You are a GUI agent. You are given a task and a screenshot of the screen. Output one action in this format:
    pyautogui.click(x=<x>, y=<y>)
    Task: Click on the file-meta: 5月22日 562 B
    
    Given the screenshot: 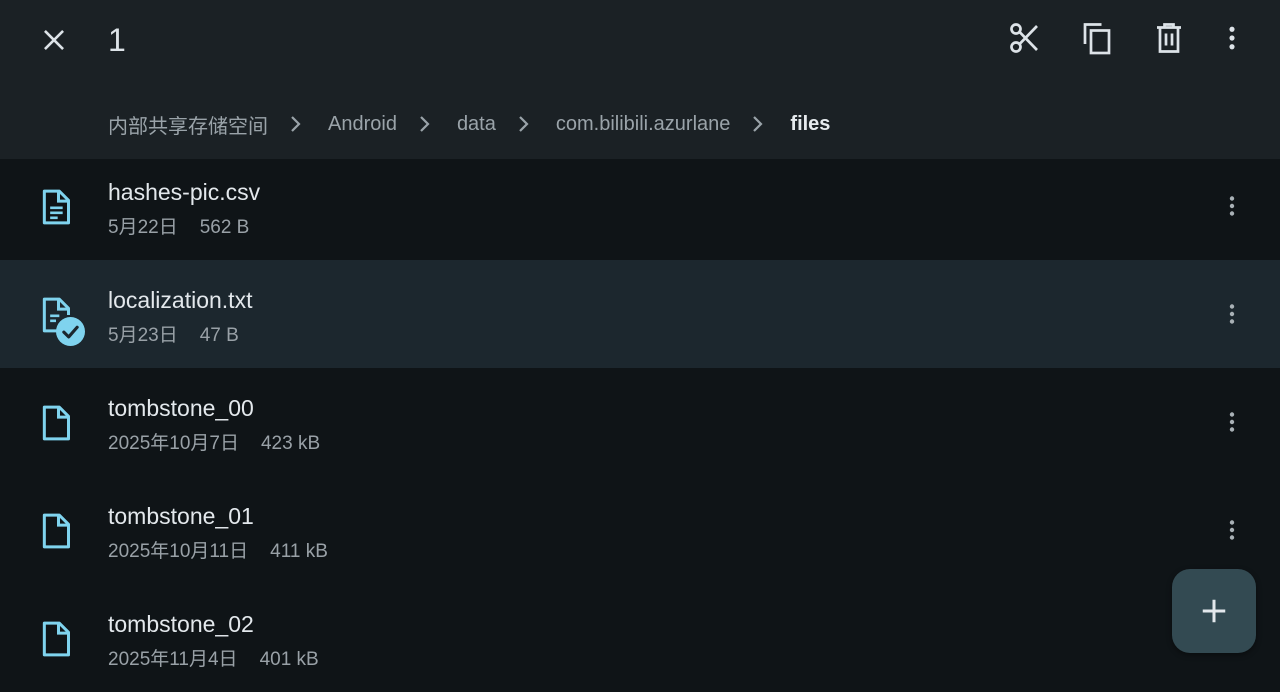 What is the action you would take?
    pyautogui.click(x=178, y=225)
    